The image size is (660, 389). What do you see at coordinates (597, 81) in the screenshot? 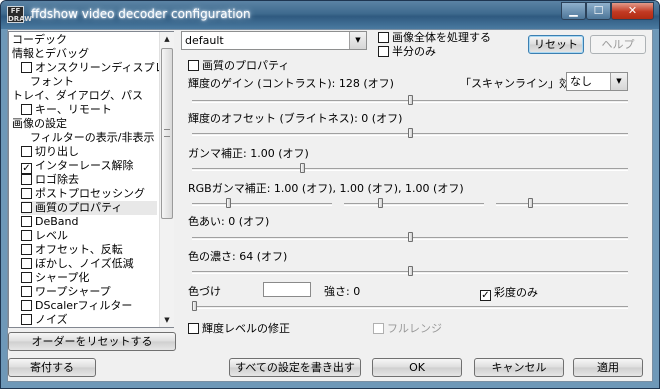
I see `scanline-select: なし ▼` at bounding box center [597, 81].